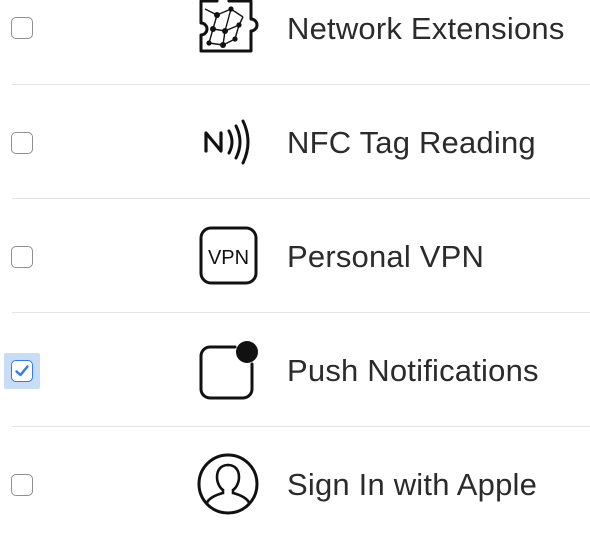  I want to click on checkbox-box, so click(22, 371).